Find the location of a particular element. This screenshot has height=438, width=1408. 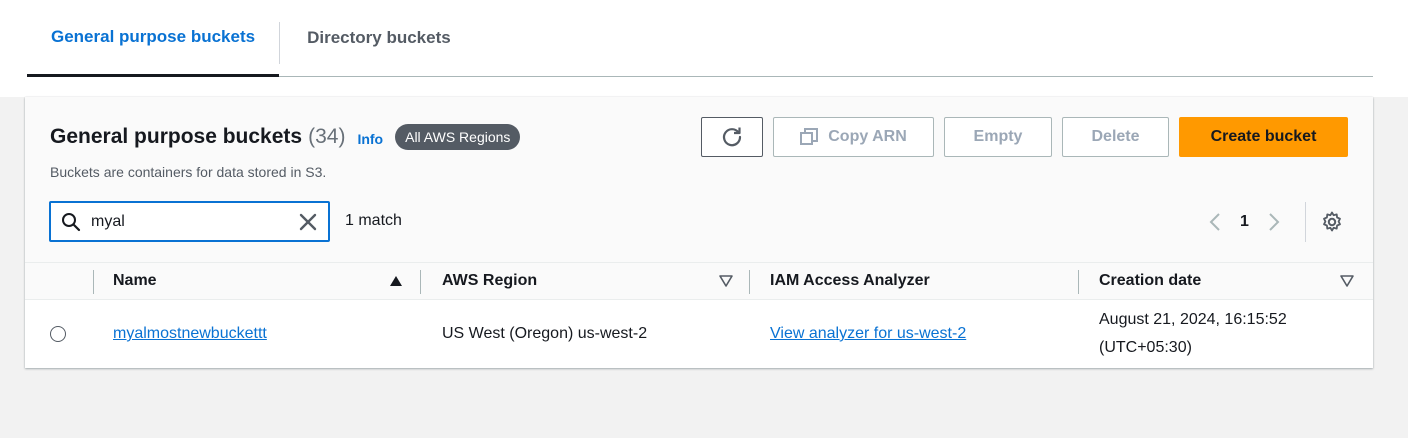

copy-icon is located at coordinates (809, 137).